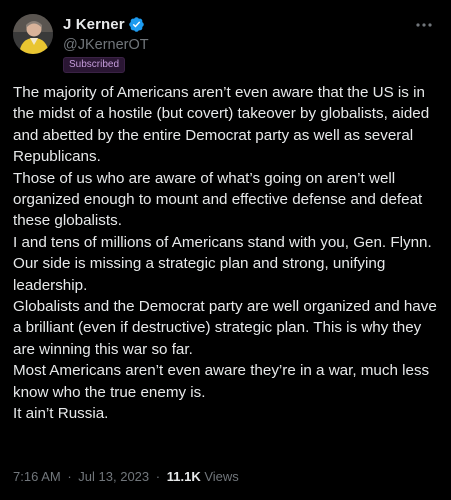 This screenshot has width=451, height=500. I want to click on views-label: Views, so click(221, 476).